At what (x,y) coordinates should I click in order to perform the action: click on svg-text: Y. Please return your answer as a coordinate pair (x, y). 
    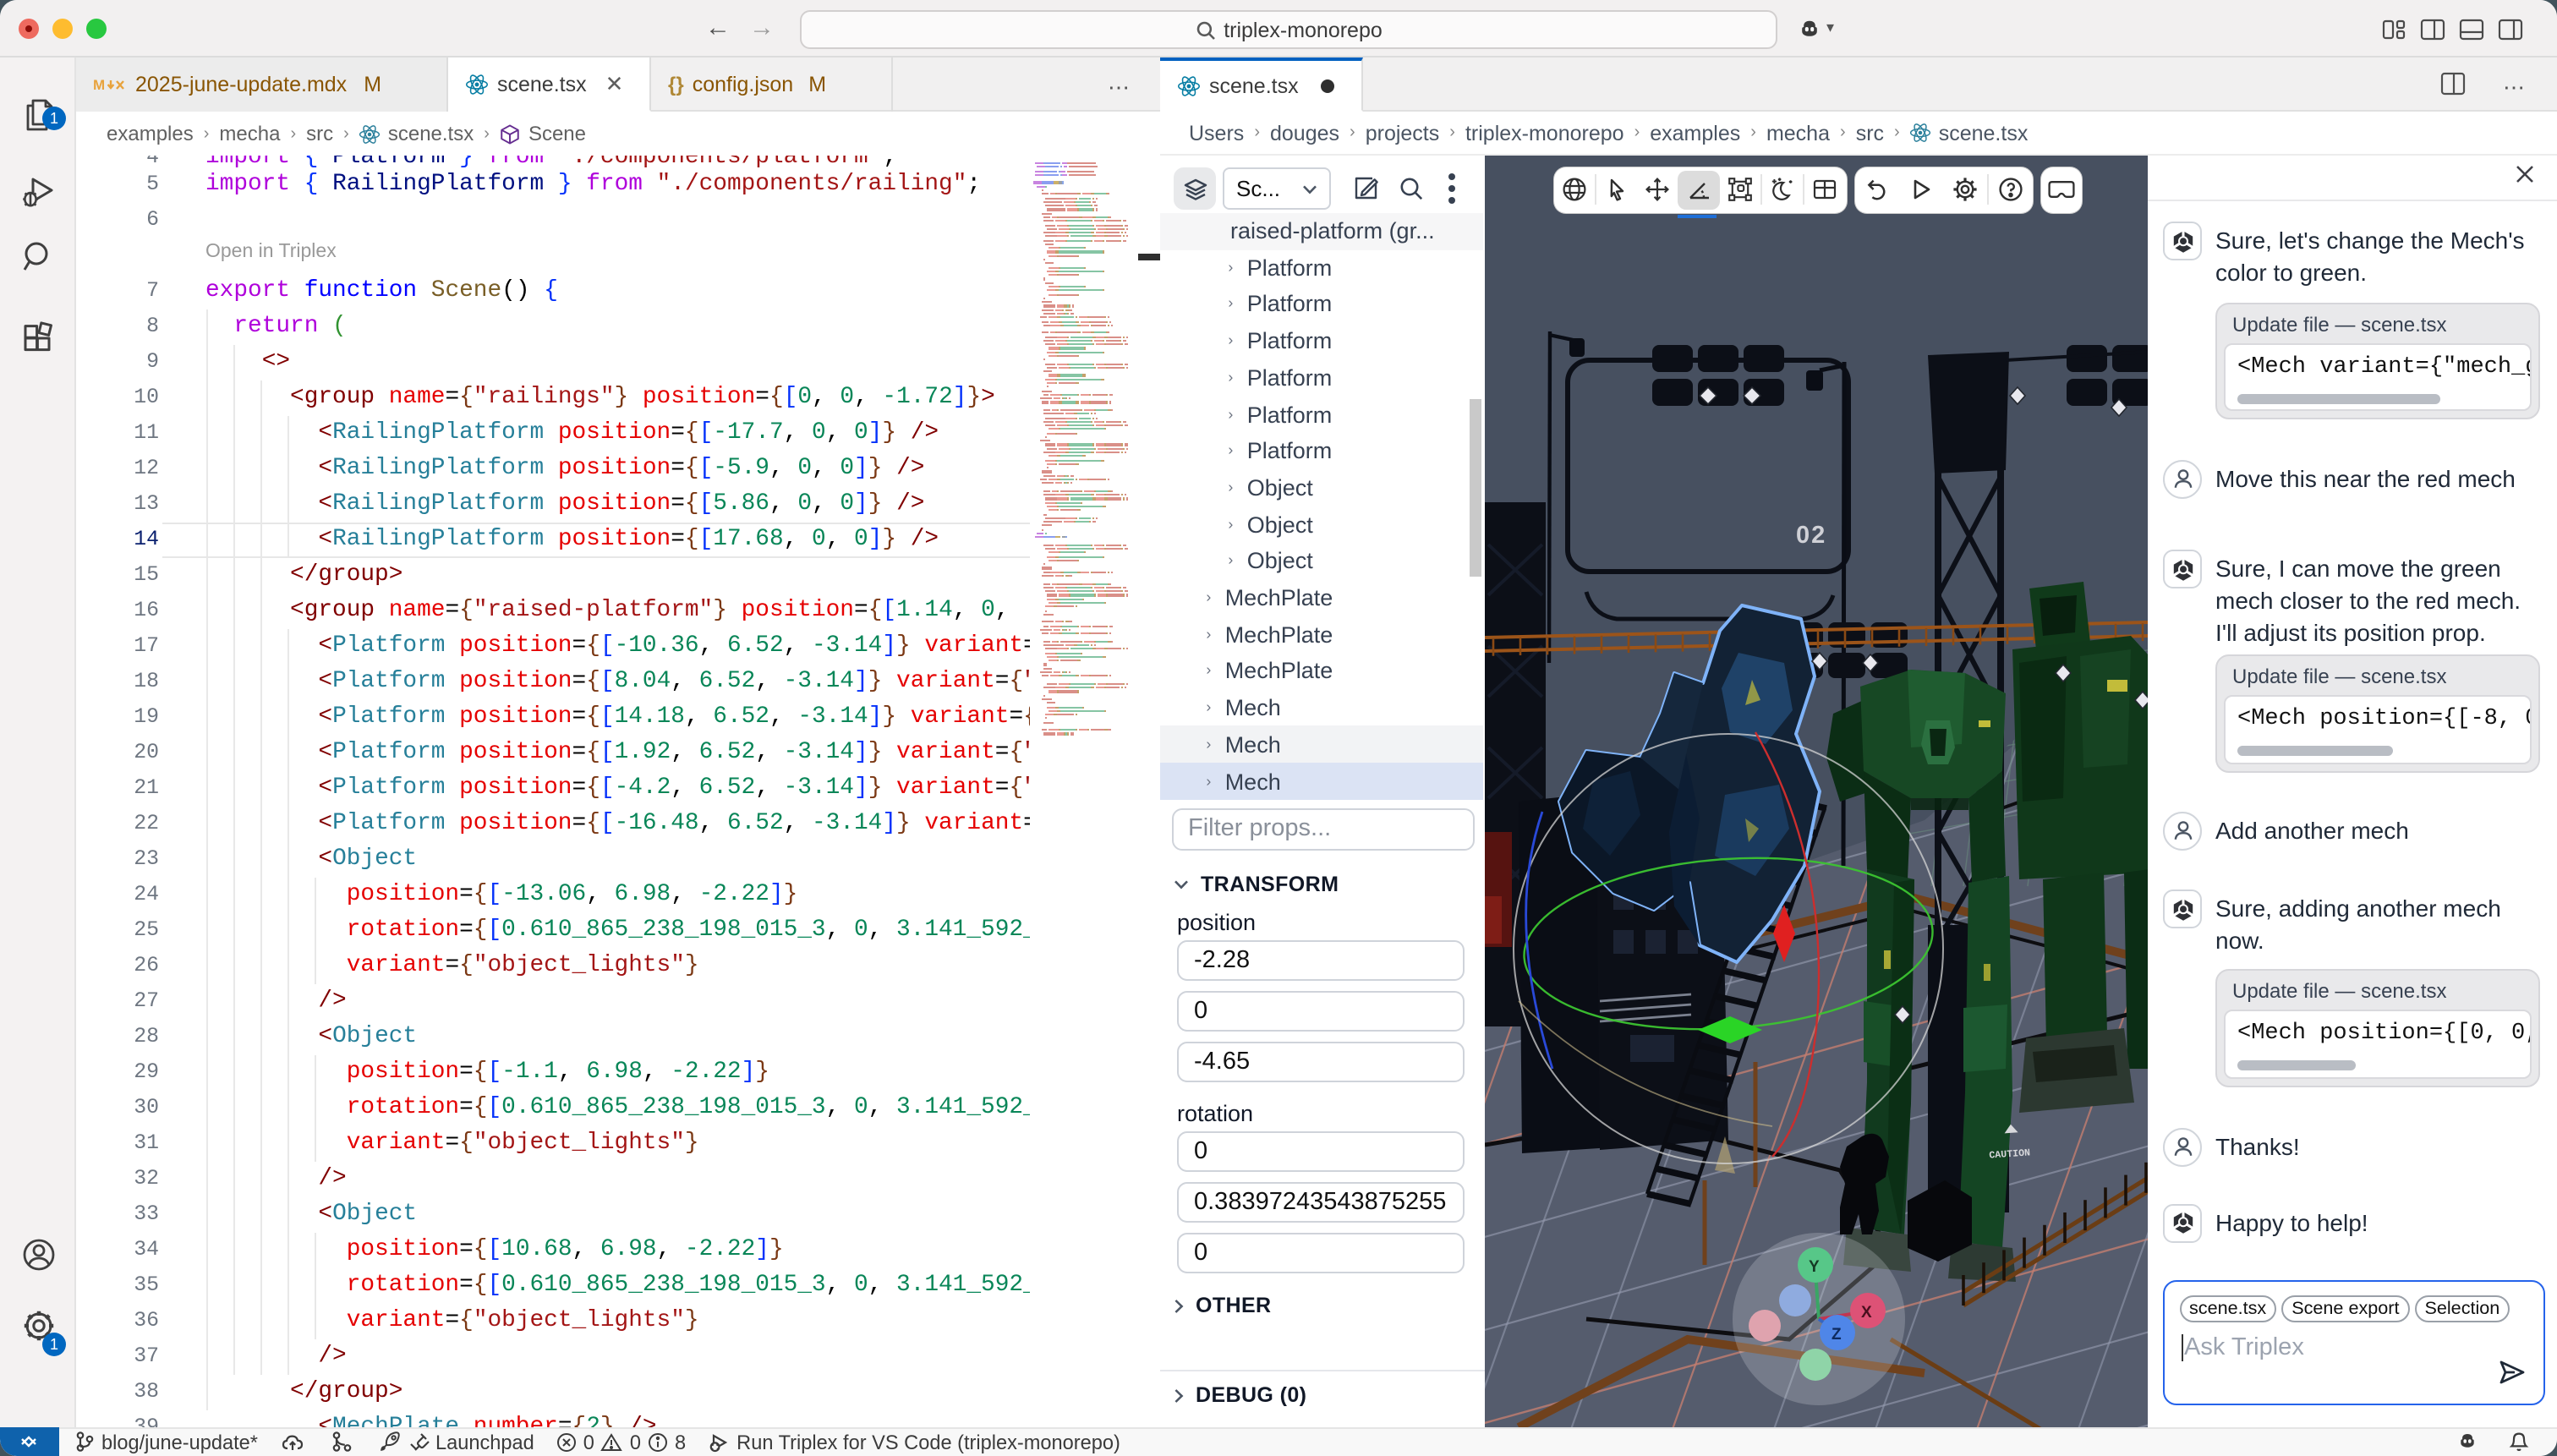
    Looking at the image, I should click on (1813, 1267).